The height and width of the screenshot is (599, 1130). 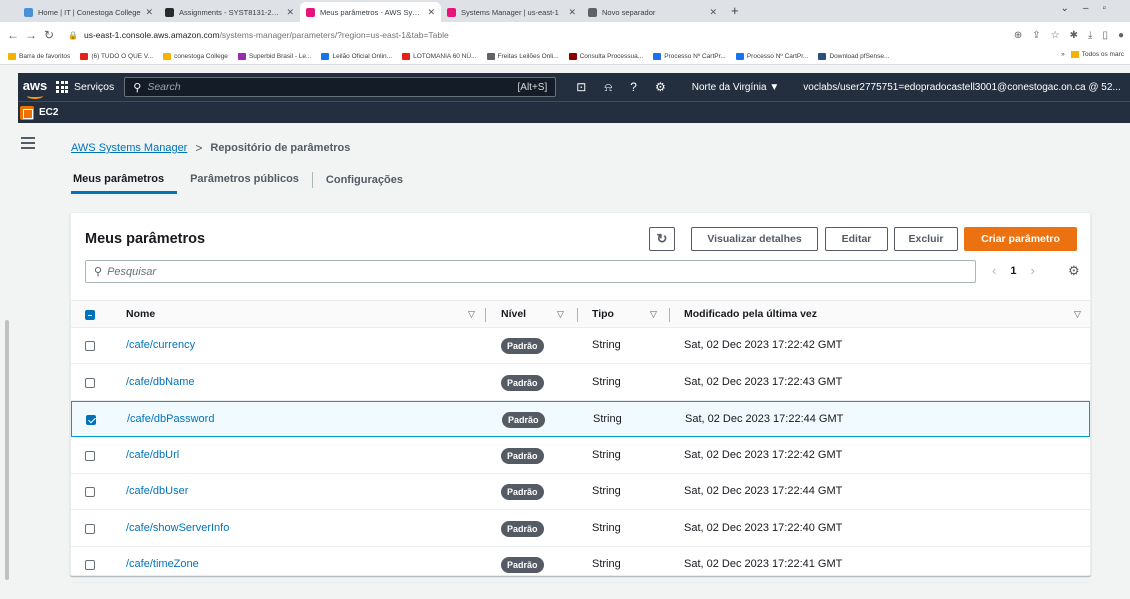 I want to click on delete-button: Excluir, so click(x=926, y=239).